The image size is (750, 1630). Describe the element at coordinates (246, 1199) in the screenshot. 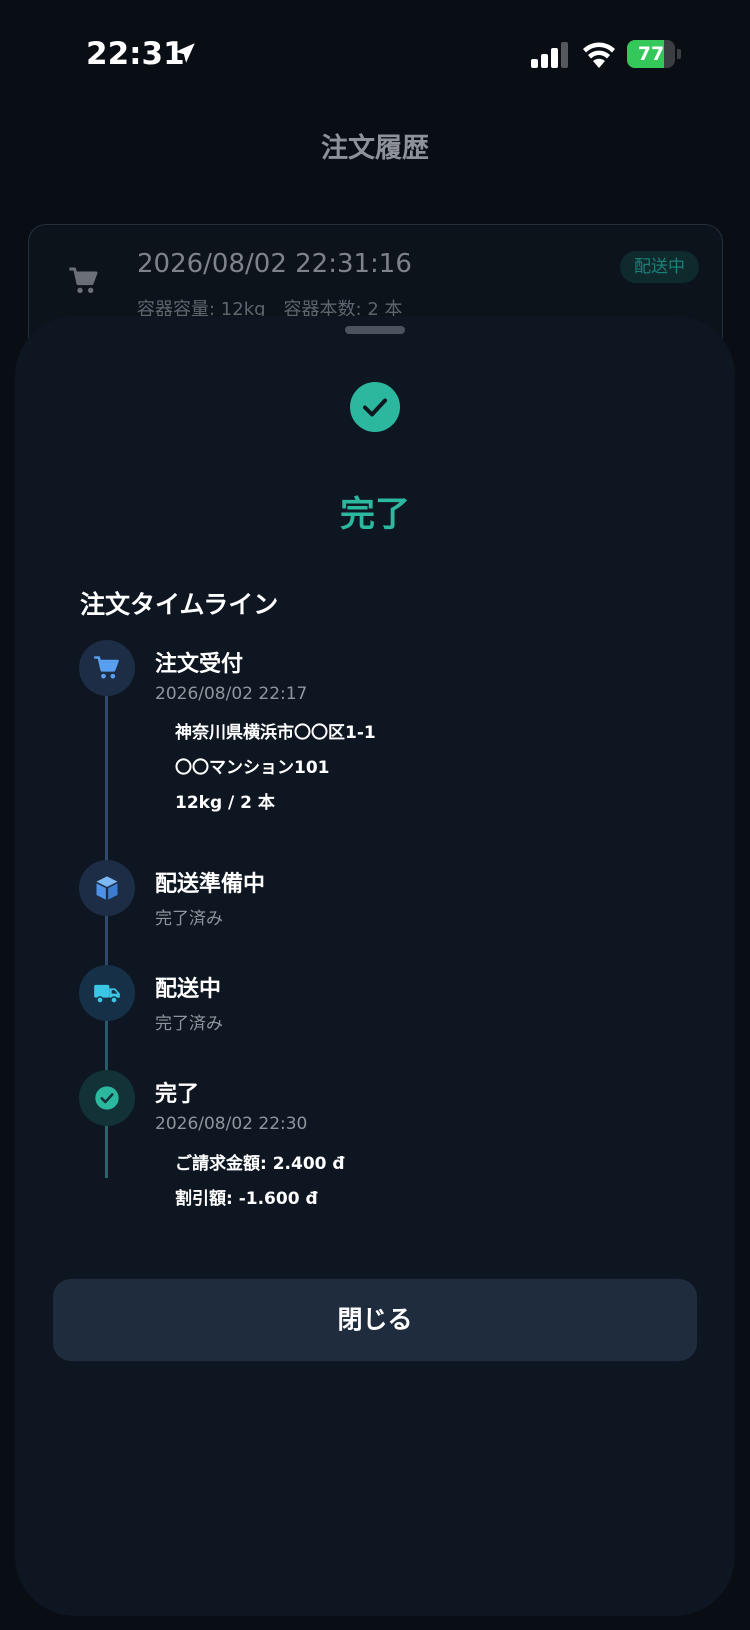

I see `timeline-detail: 割引額: -1.600 đ` at that location.